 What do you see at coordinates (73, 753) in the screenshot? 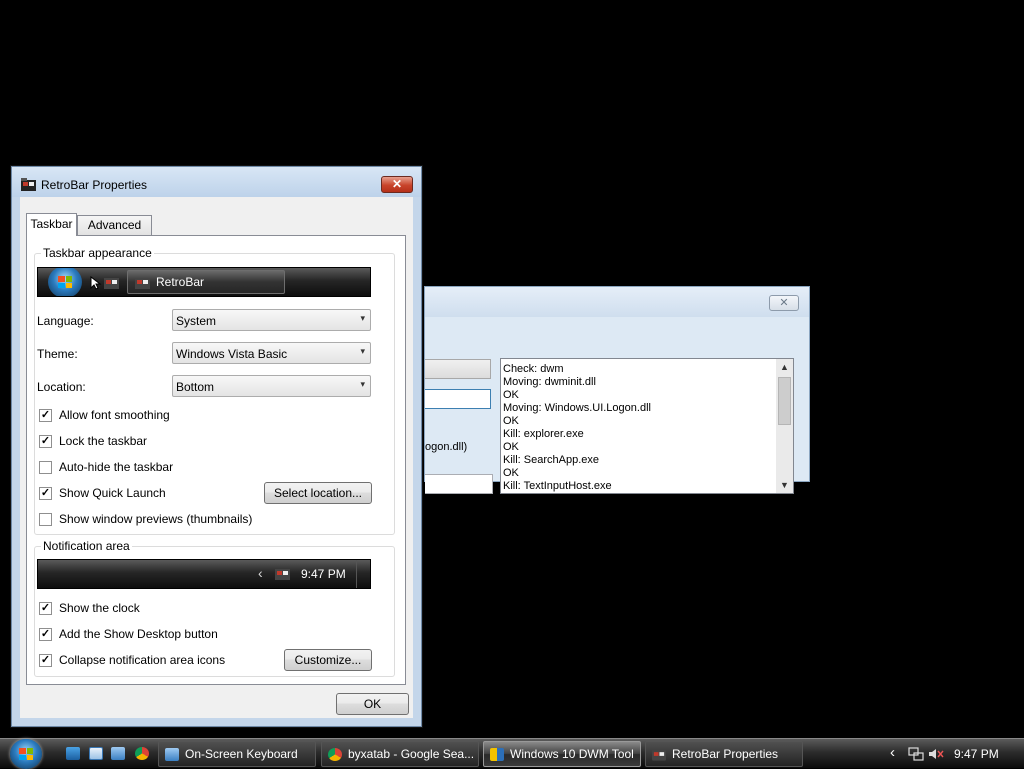
I see `quick-launch-explorer-icon` at bounding box center [73, 753].